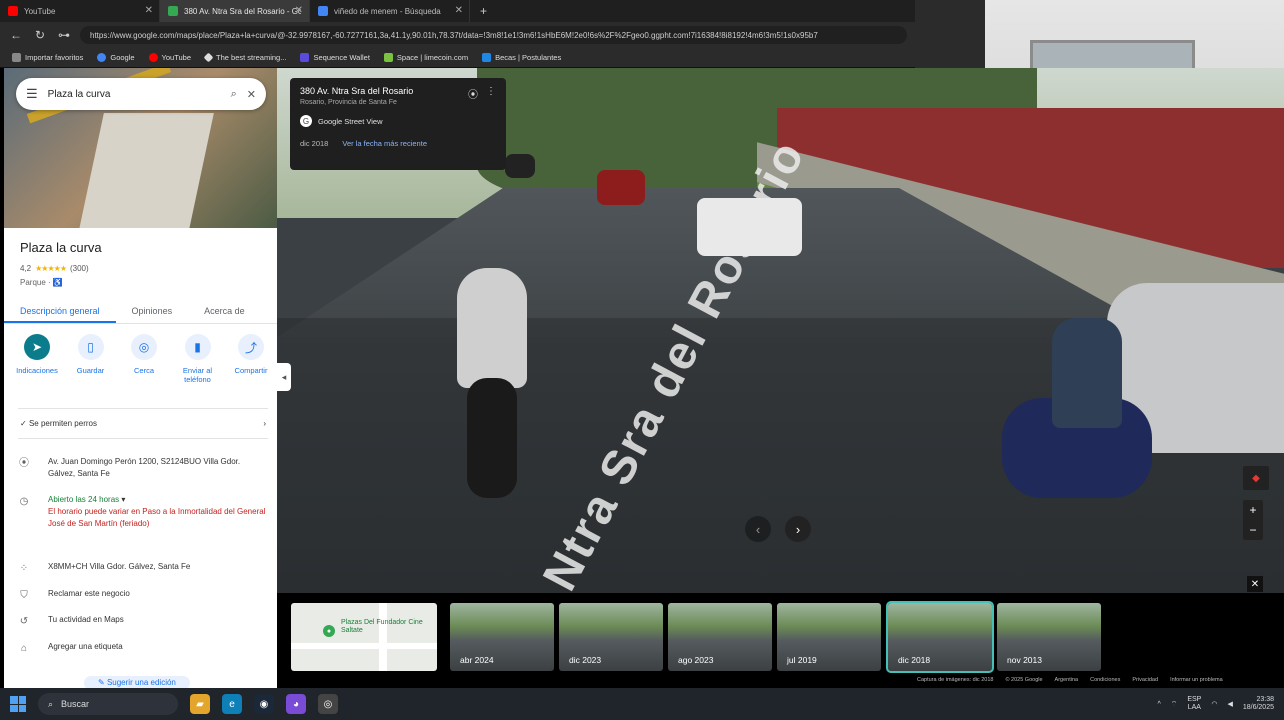 The image size is (1284, 720). Describe the element at coordinates (384, 143) in the screenshot. I see `latest-date-link: Ver la fecha más reciente` at that location.